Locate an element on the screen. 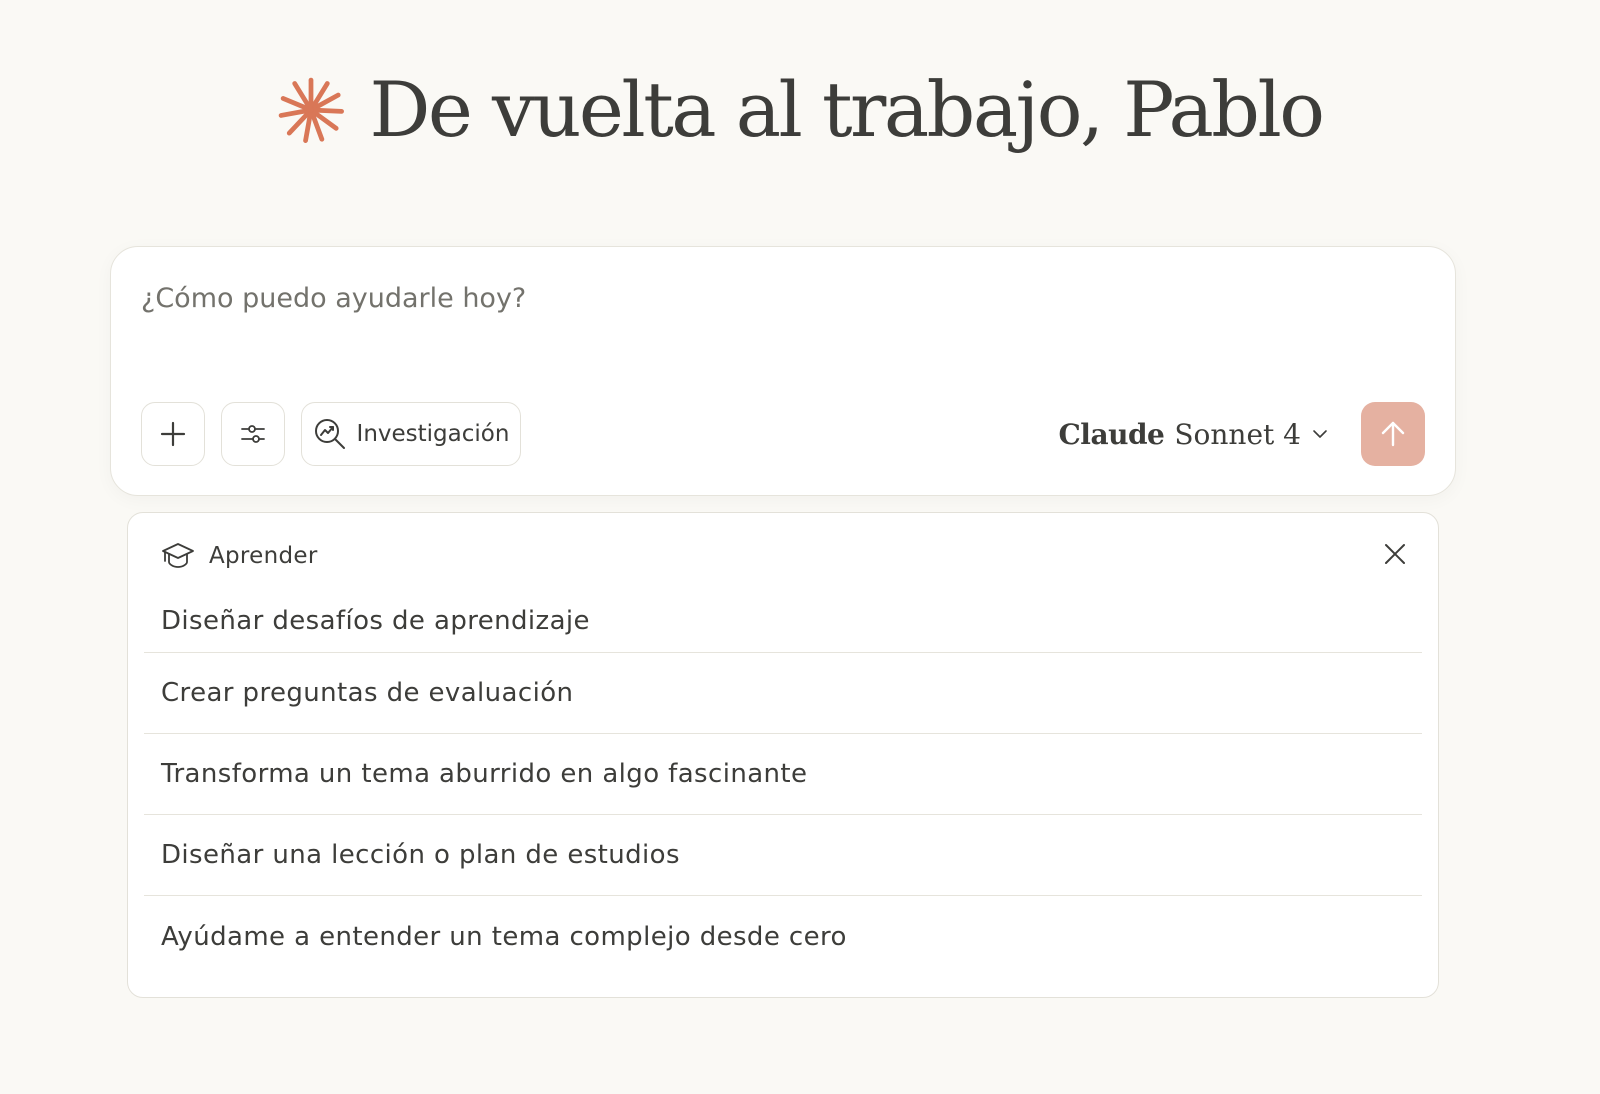 The image size is (1600, 1094). plus-icon is located at coordinates (173, 434).